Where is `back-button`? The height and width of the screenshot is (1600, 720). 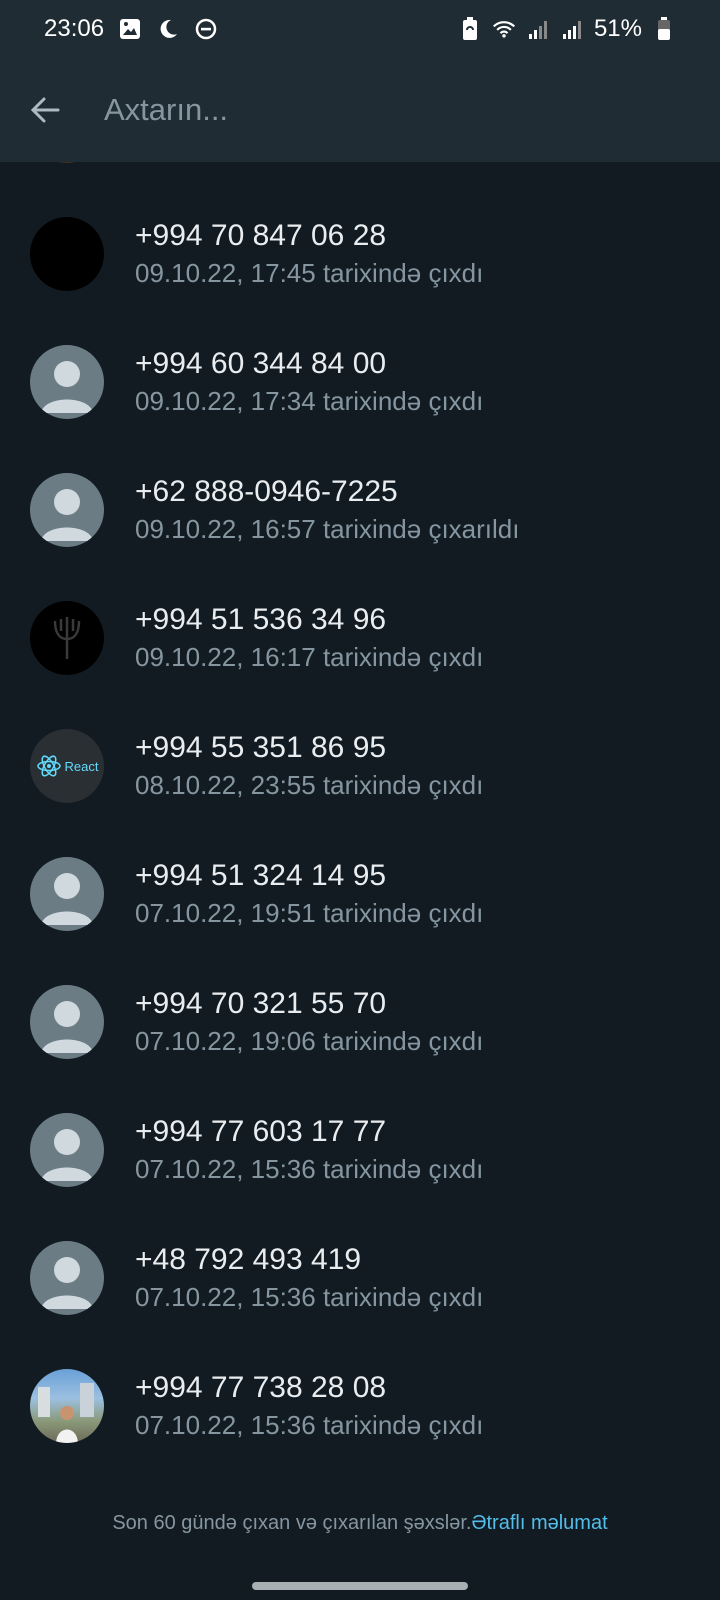
back-button is located at coordinates (45, 110).